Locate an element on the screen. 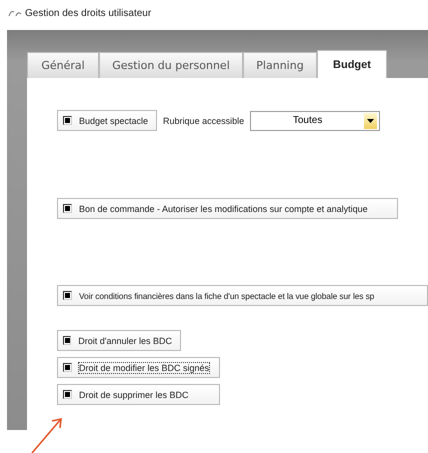 The height and width of the screenshot is (453, 428). tab: Général is located at coordinates (63, 65).